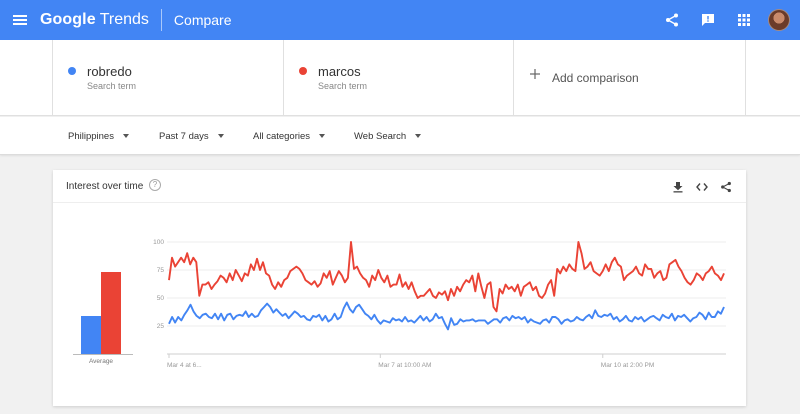 The image size is (800, 414). What do you see at coordinates (282, 136) in the screenshot?
I see `category-value: All categories` at bounding box center [282, 136].